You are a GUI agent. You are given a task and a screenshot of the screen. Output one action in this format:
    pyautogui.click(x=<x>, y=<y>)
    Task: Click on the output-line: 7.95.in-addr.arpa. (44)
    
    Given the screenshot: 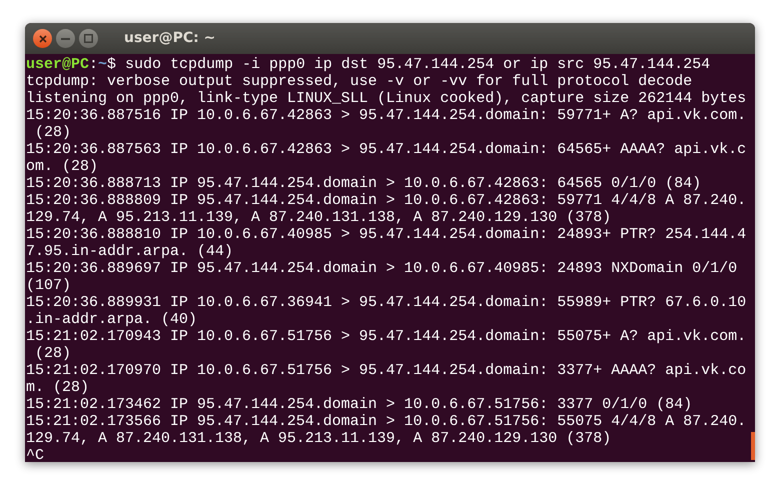 What is the action you would take?
    pyautogui.click(x=130, y=251)
    